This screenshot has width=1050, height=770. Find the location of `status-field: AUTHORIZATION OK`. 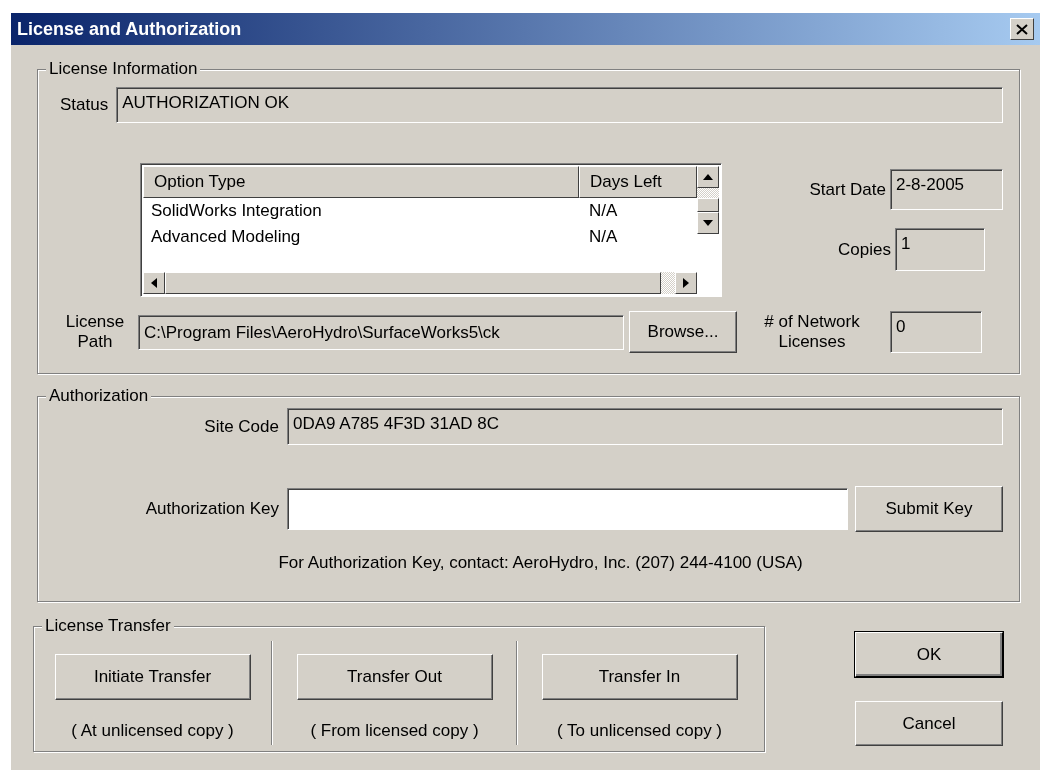

status-field: AUTHORIZATION OK is located at coordinates (559, 105).